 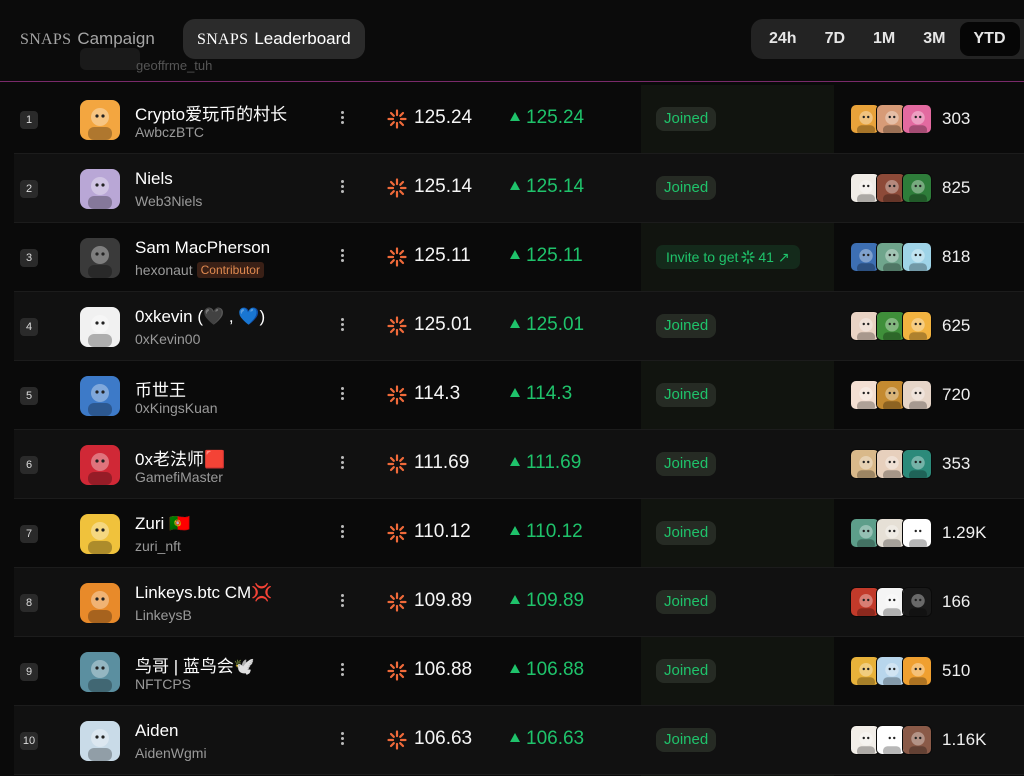 I want to click on score-change-value: 114.3, so click(x=549, y=393).